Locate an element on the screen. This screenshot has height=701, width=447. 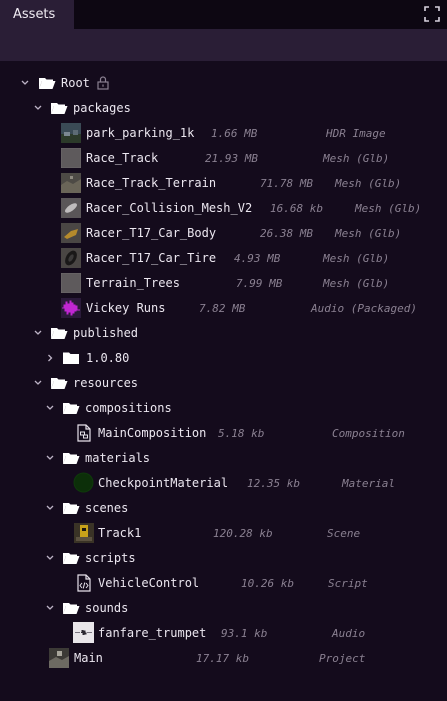
tree-row-scenes: scenes is located at coordinates (223, 508).